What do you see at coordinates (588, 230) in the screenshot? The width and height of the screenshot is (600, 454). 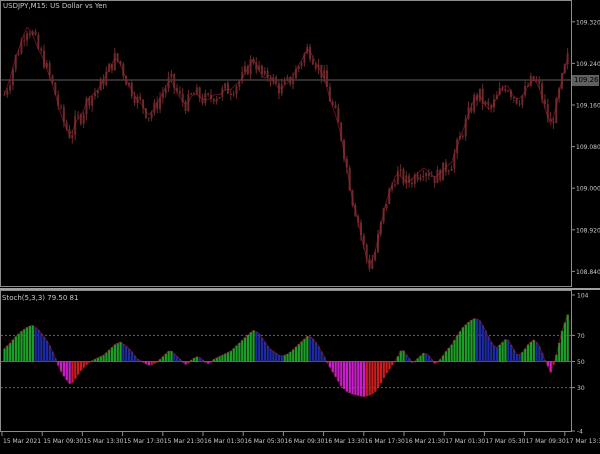 I see `price-tick-label: 108.920` at bounding box center [588, 230].